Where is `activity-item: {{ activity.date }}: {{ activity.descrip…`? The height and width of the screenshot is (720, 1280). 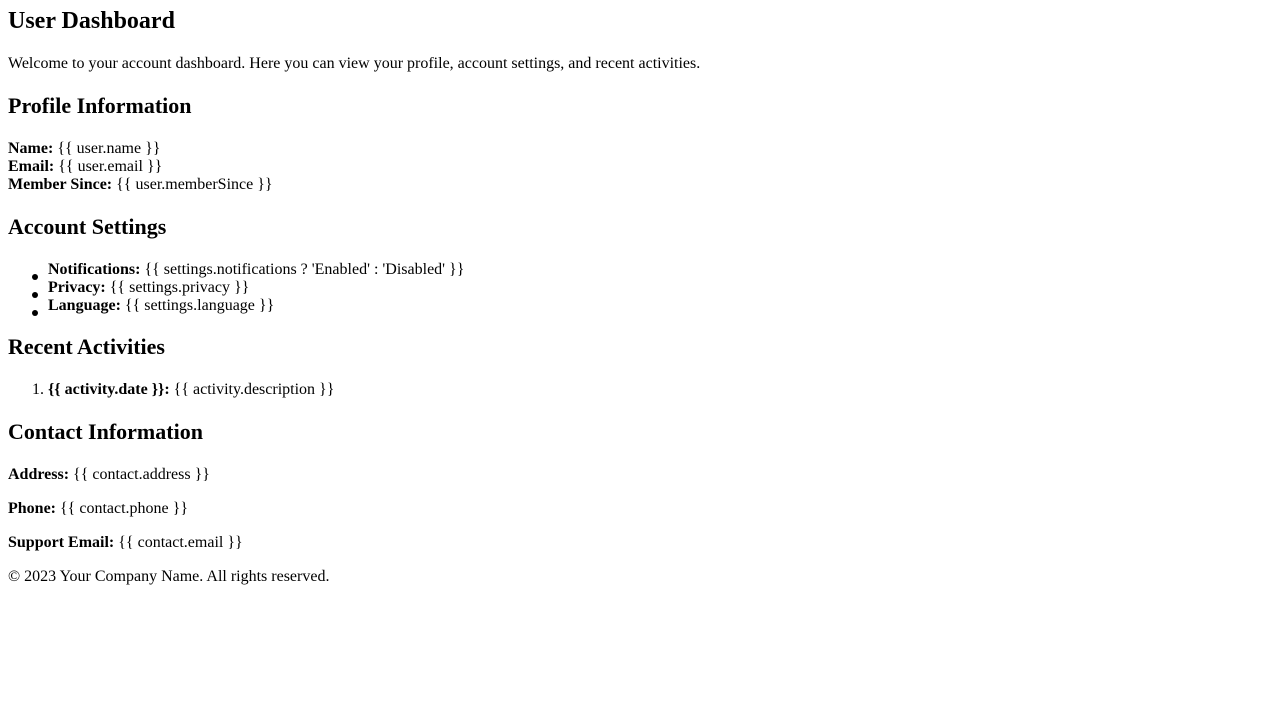
activity-item: {{ activity.date }}: {{ activity.descrip… is located at coordinates (191, 390).